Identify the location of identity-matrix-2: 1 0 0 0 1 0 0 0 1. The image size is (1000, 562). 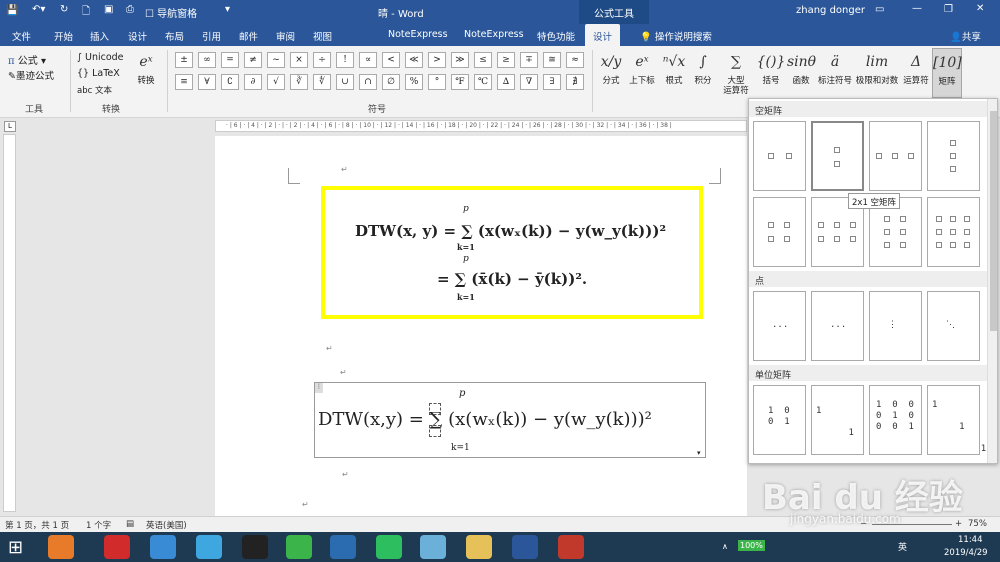
(895, 420).